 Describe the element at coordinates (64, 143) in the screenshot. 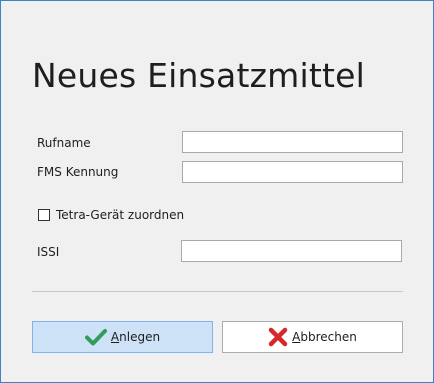

I see `rufname-label: Rufname` at that location.